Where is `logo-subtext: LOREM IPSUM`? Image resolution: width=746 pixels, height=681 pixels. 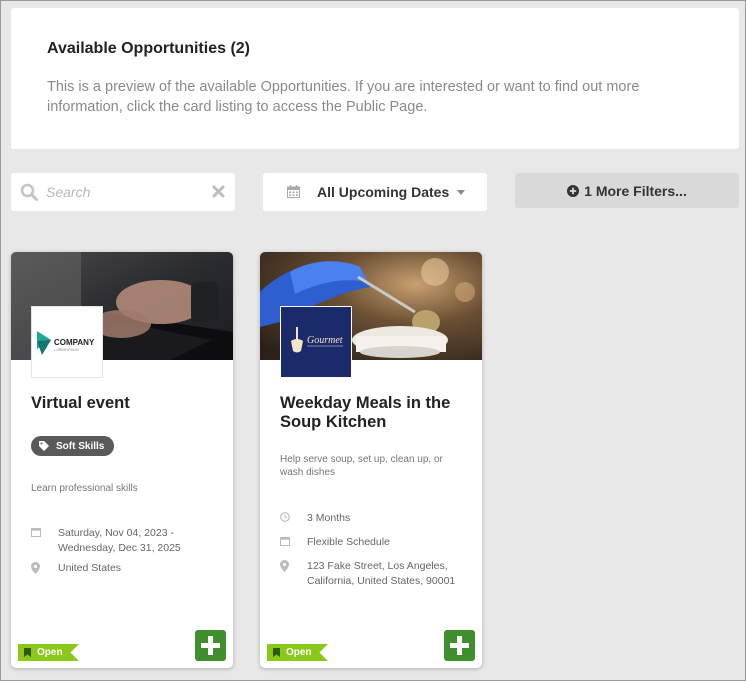 logo-subtext: LOREM IPSUM is located at coordinates (66, 350).